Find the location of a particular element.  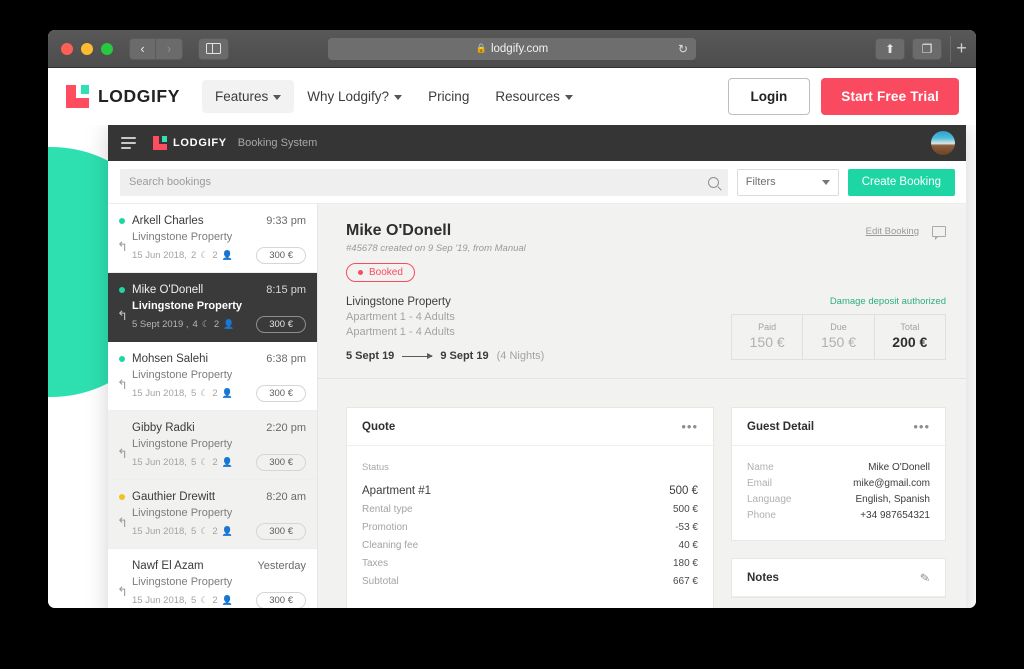

nav-link-features: Features is located at coordinates (248, 96).